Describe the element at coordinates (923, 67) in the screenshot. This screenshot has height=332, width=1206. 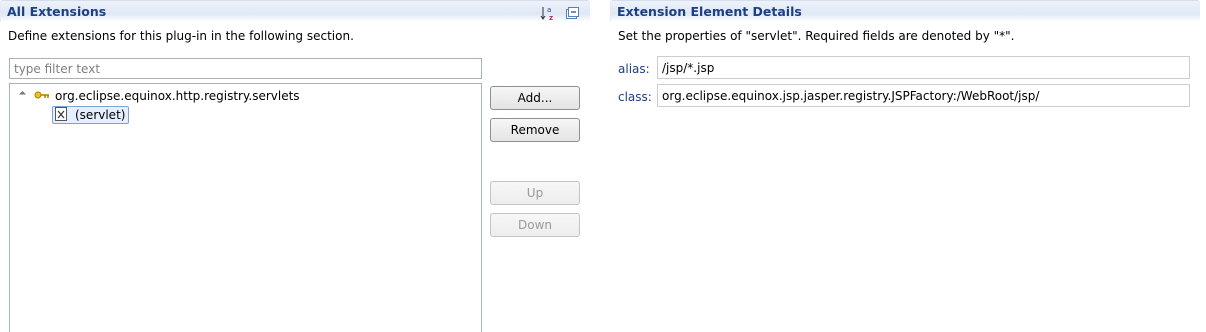
I see `alias-field` at that location.